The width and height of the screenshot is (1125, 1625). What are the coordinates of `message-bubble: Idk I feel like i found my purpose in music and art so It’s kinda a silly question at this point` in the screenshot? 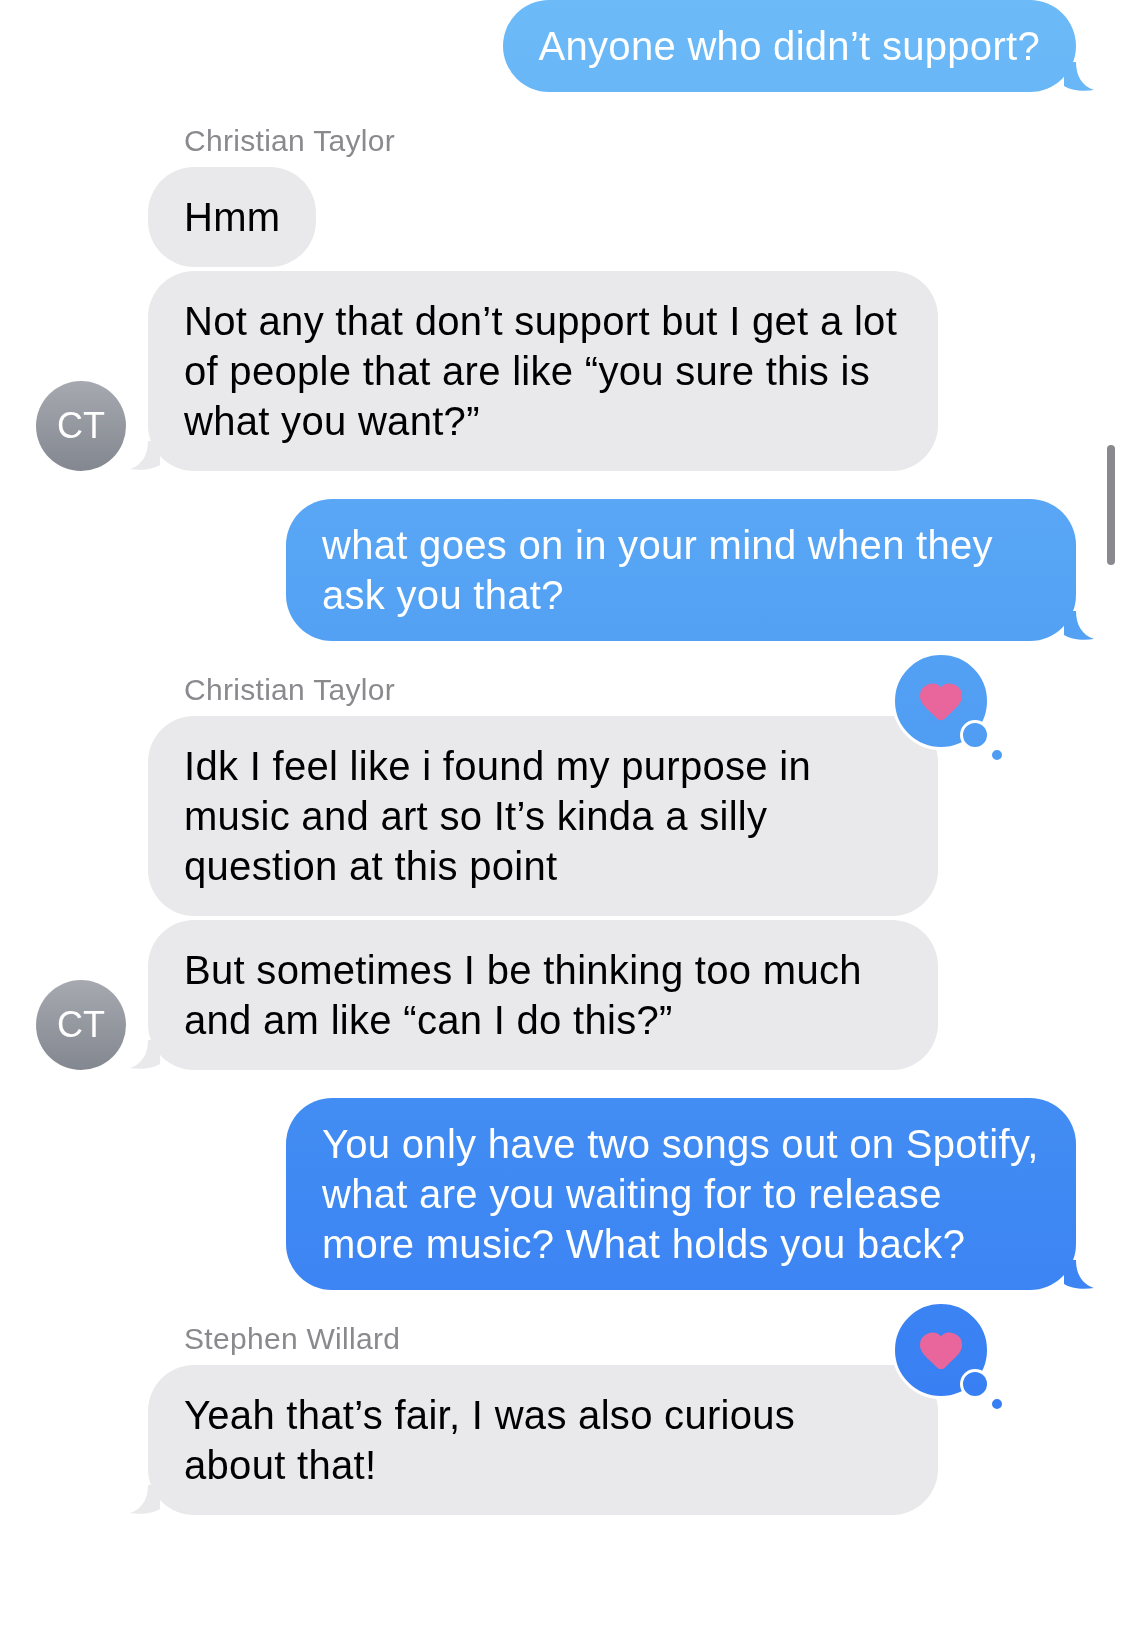 It's located at (543, 816).